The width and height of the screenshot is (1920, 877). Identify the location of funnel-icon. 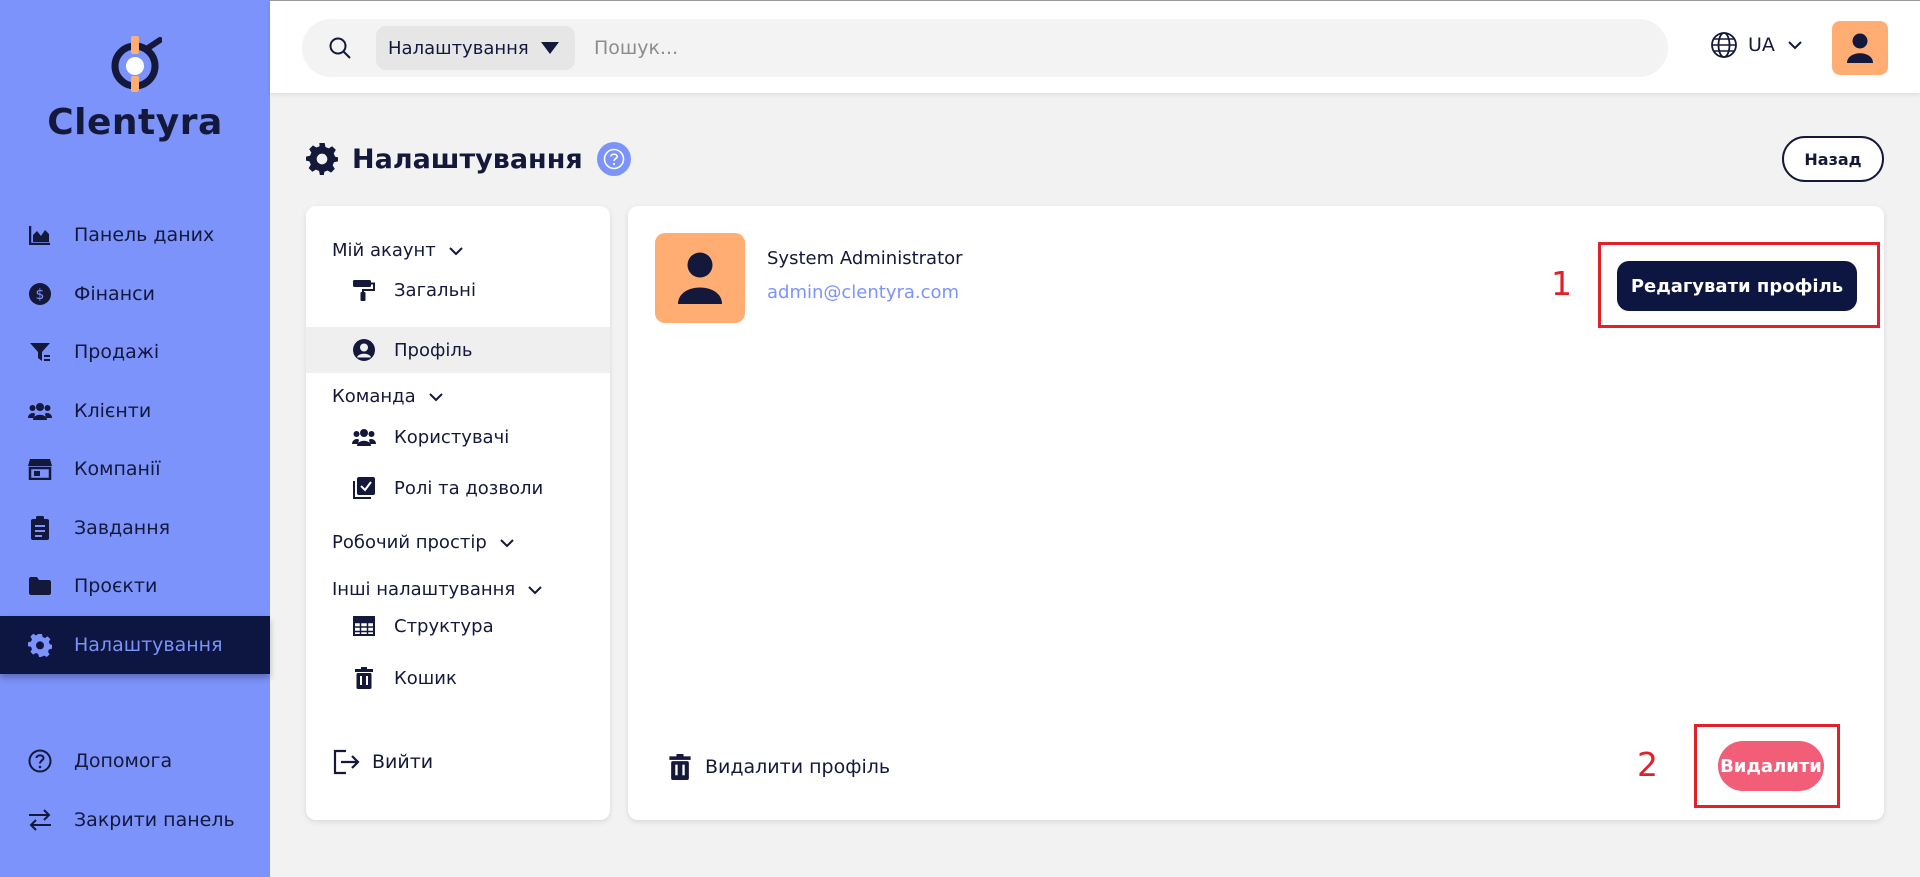
(40, 352).